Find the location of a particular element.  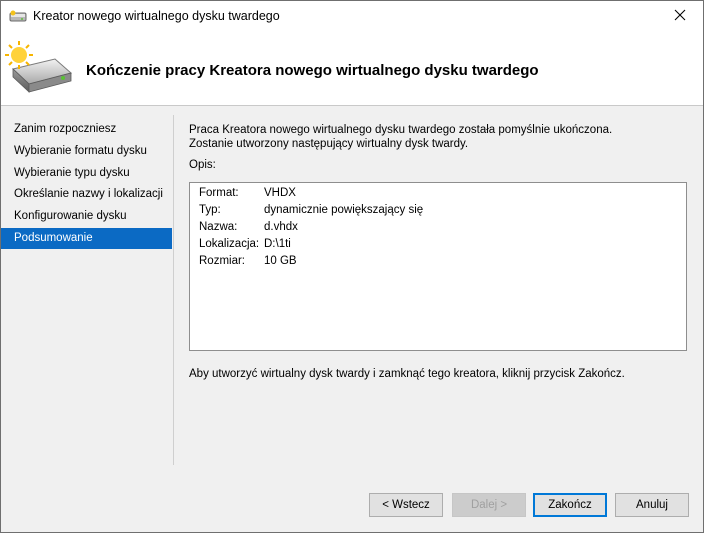

description-value: dynamicznie powiększający się is located at coordinates (344, 210).